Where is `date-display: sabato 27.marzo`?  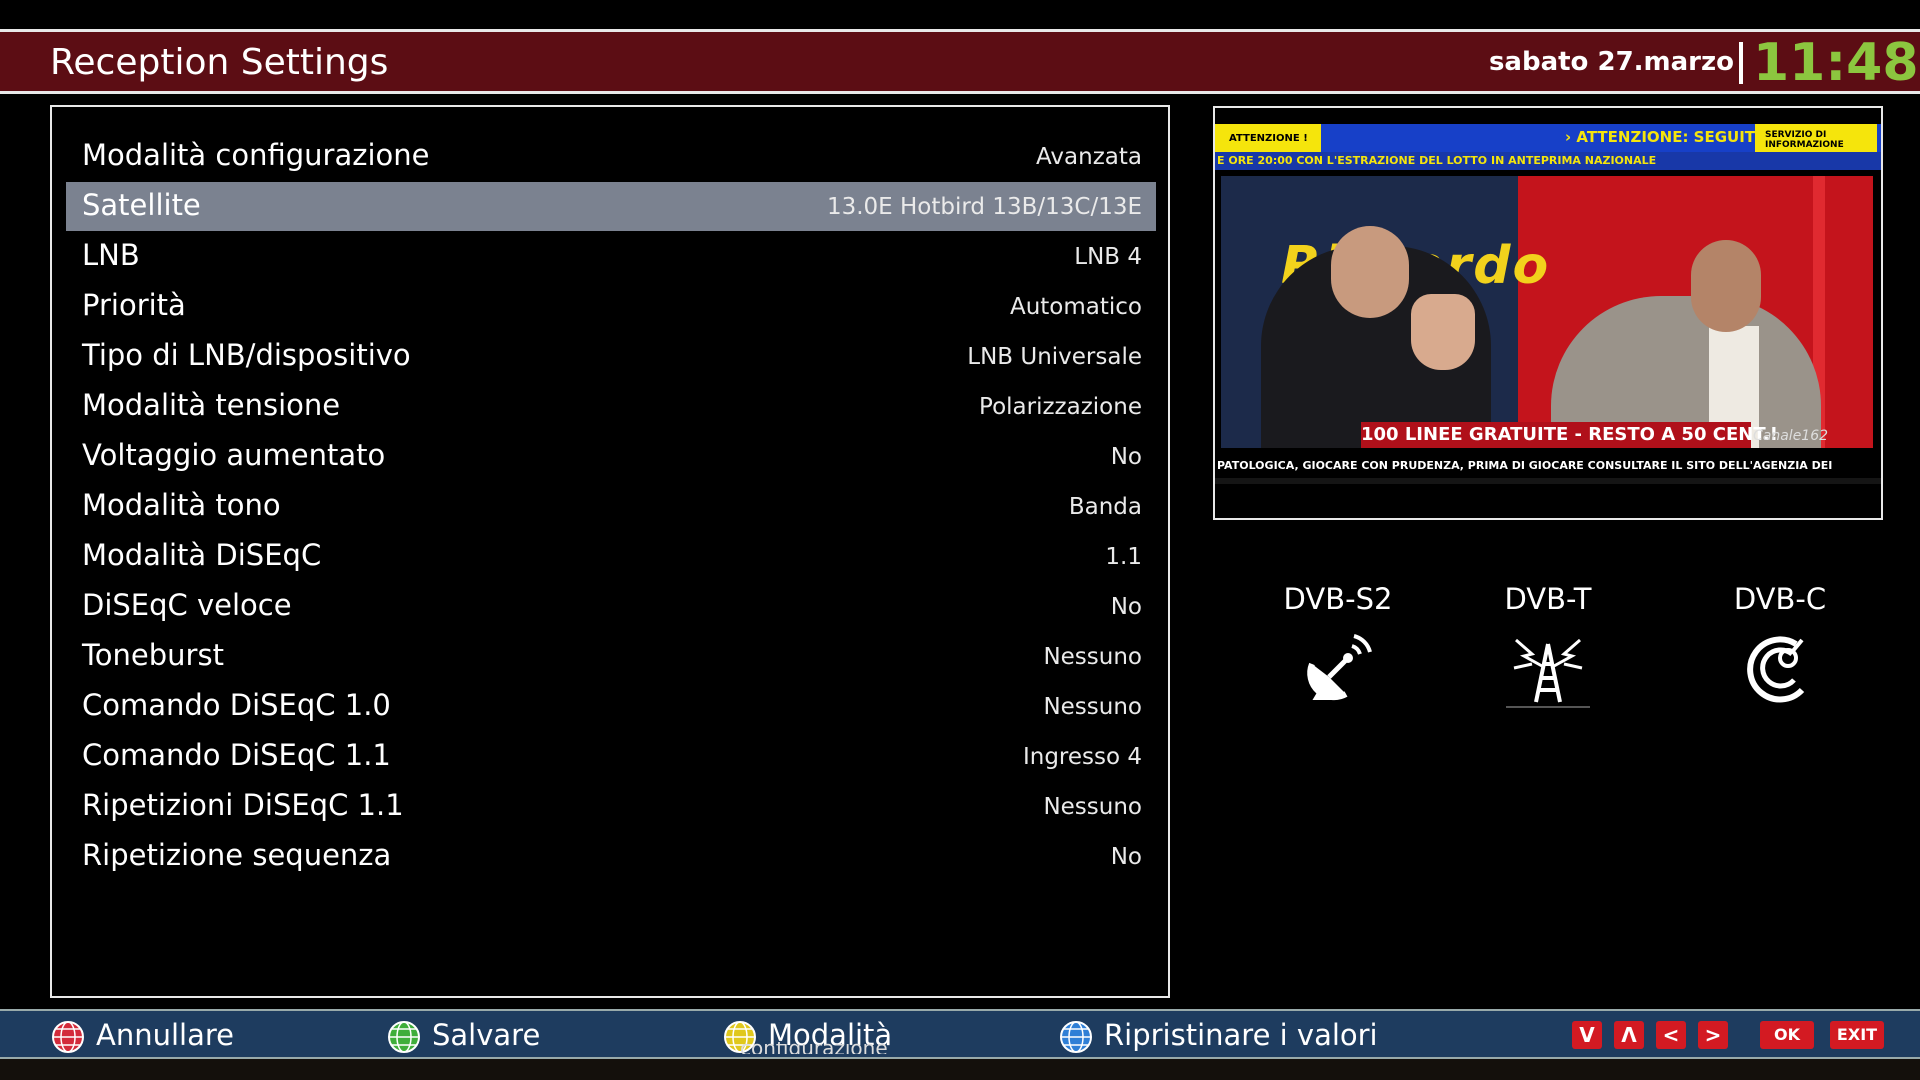 date-display: sabato 27.marzo is located at coordinates (1611, 62).